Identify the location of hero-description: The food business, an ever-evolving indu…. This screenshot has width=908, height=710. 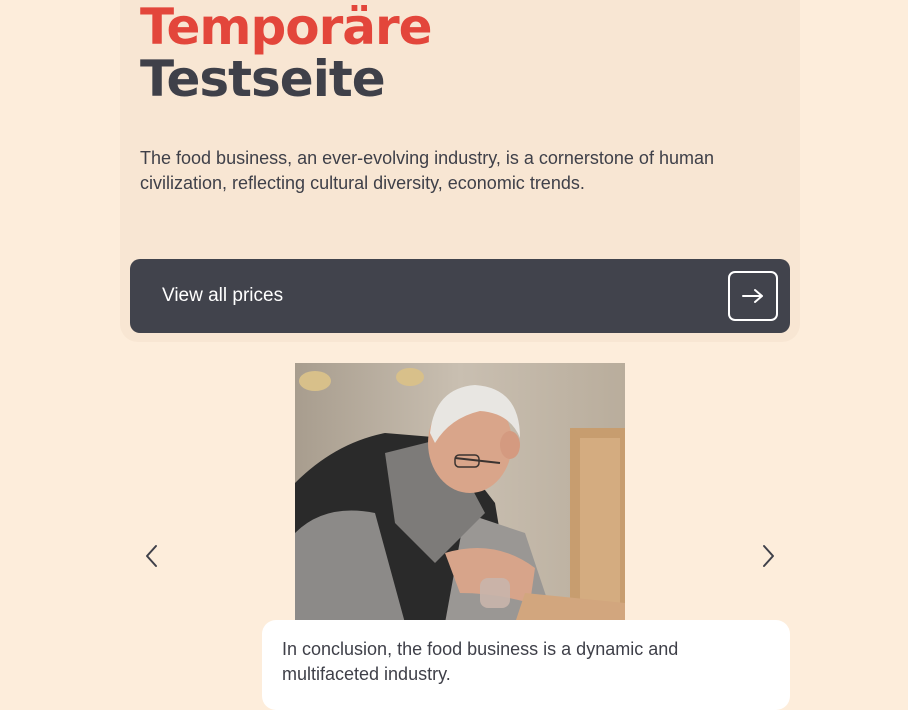
(427, 170).